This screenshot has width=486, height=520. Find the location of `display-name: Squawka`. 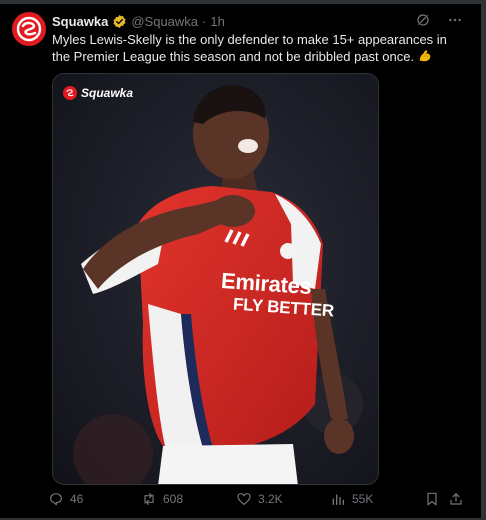

display-name: Squawka is located at coordinates (80, 21).